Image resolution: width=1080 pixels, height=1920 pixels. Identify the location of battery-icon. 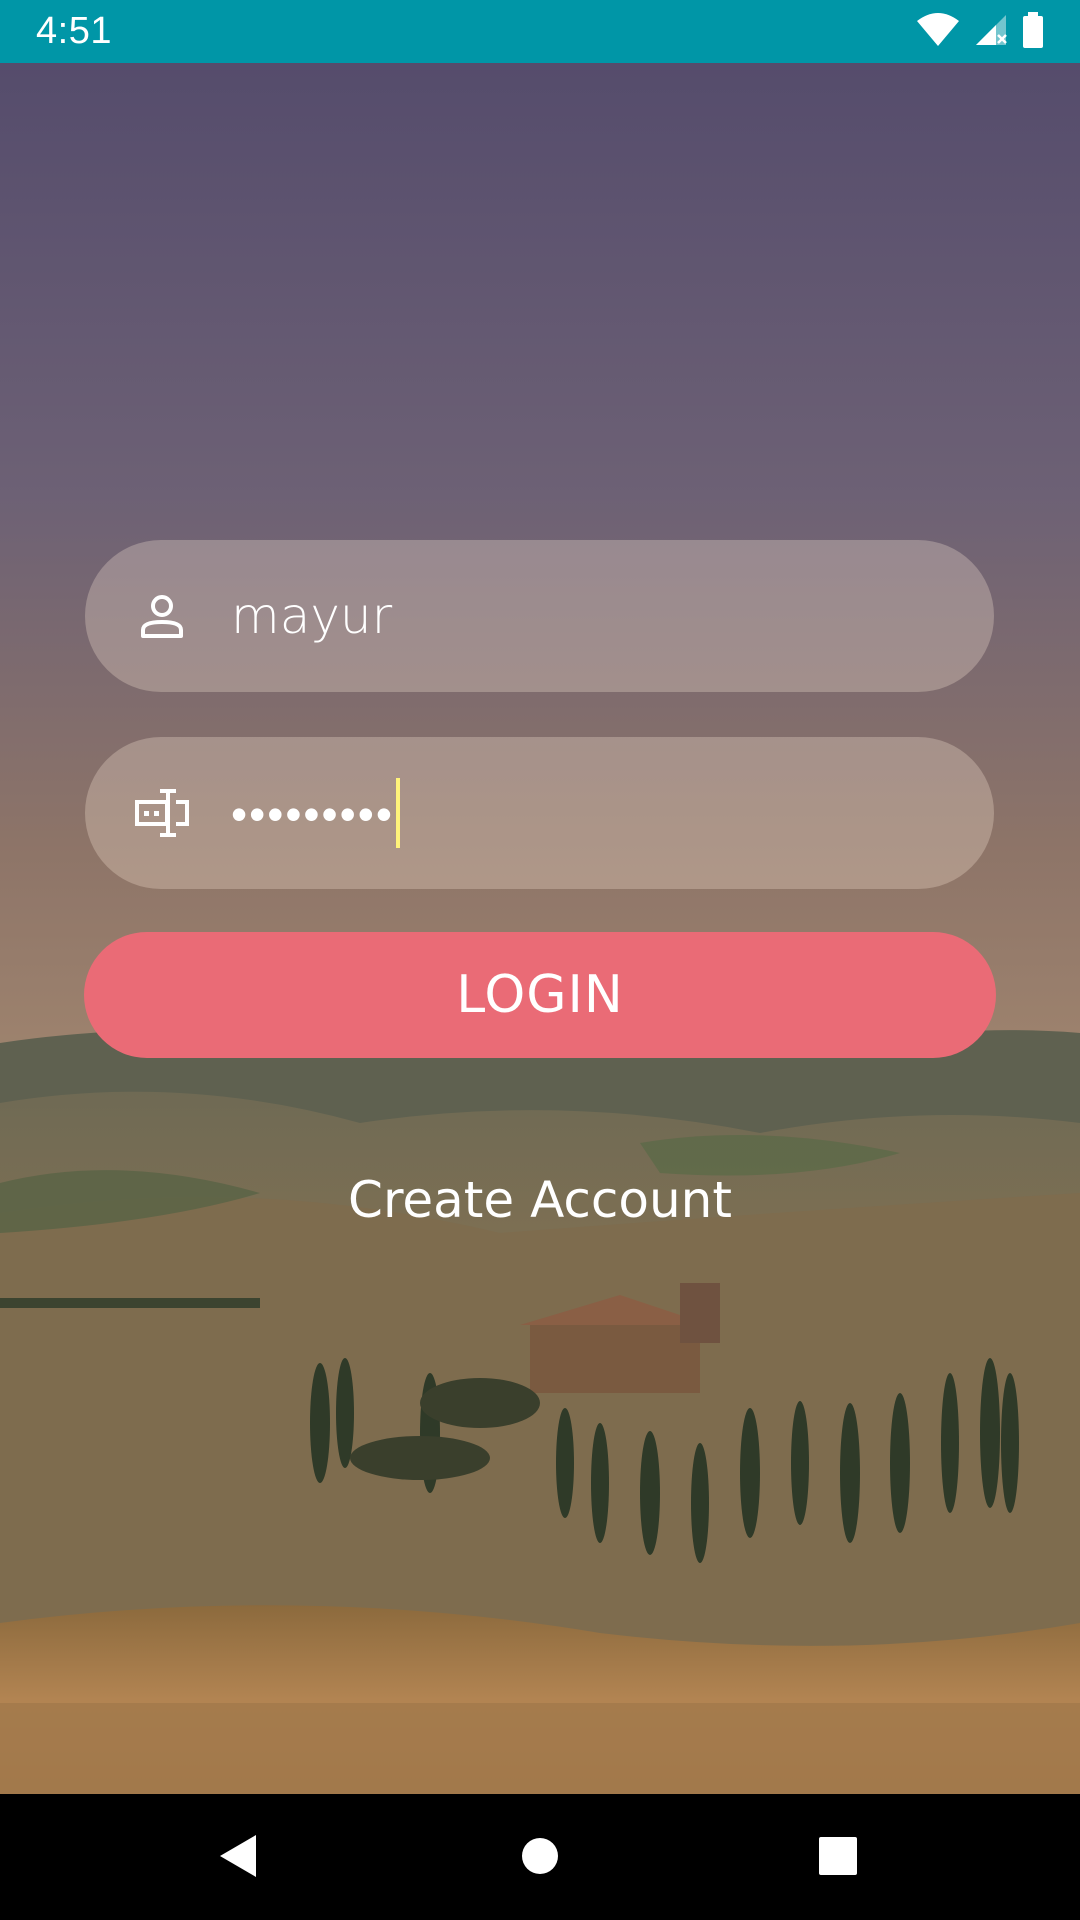
(1033, 32).